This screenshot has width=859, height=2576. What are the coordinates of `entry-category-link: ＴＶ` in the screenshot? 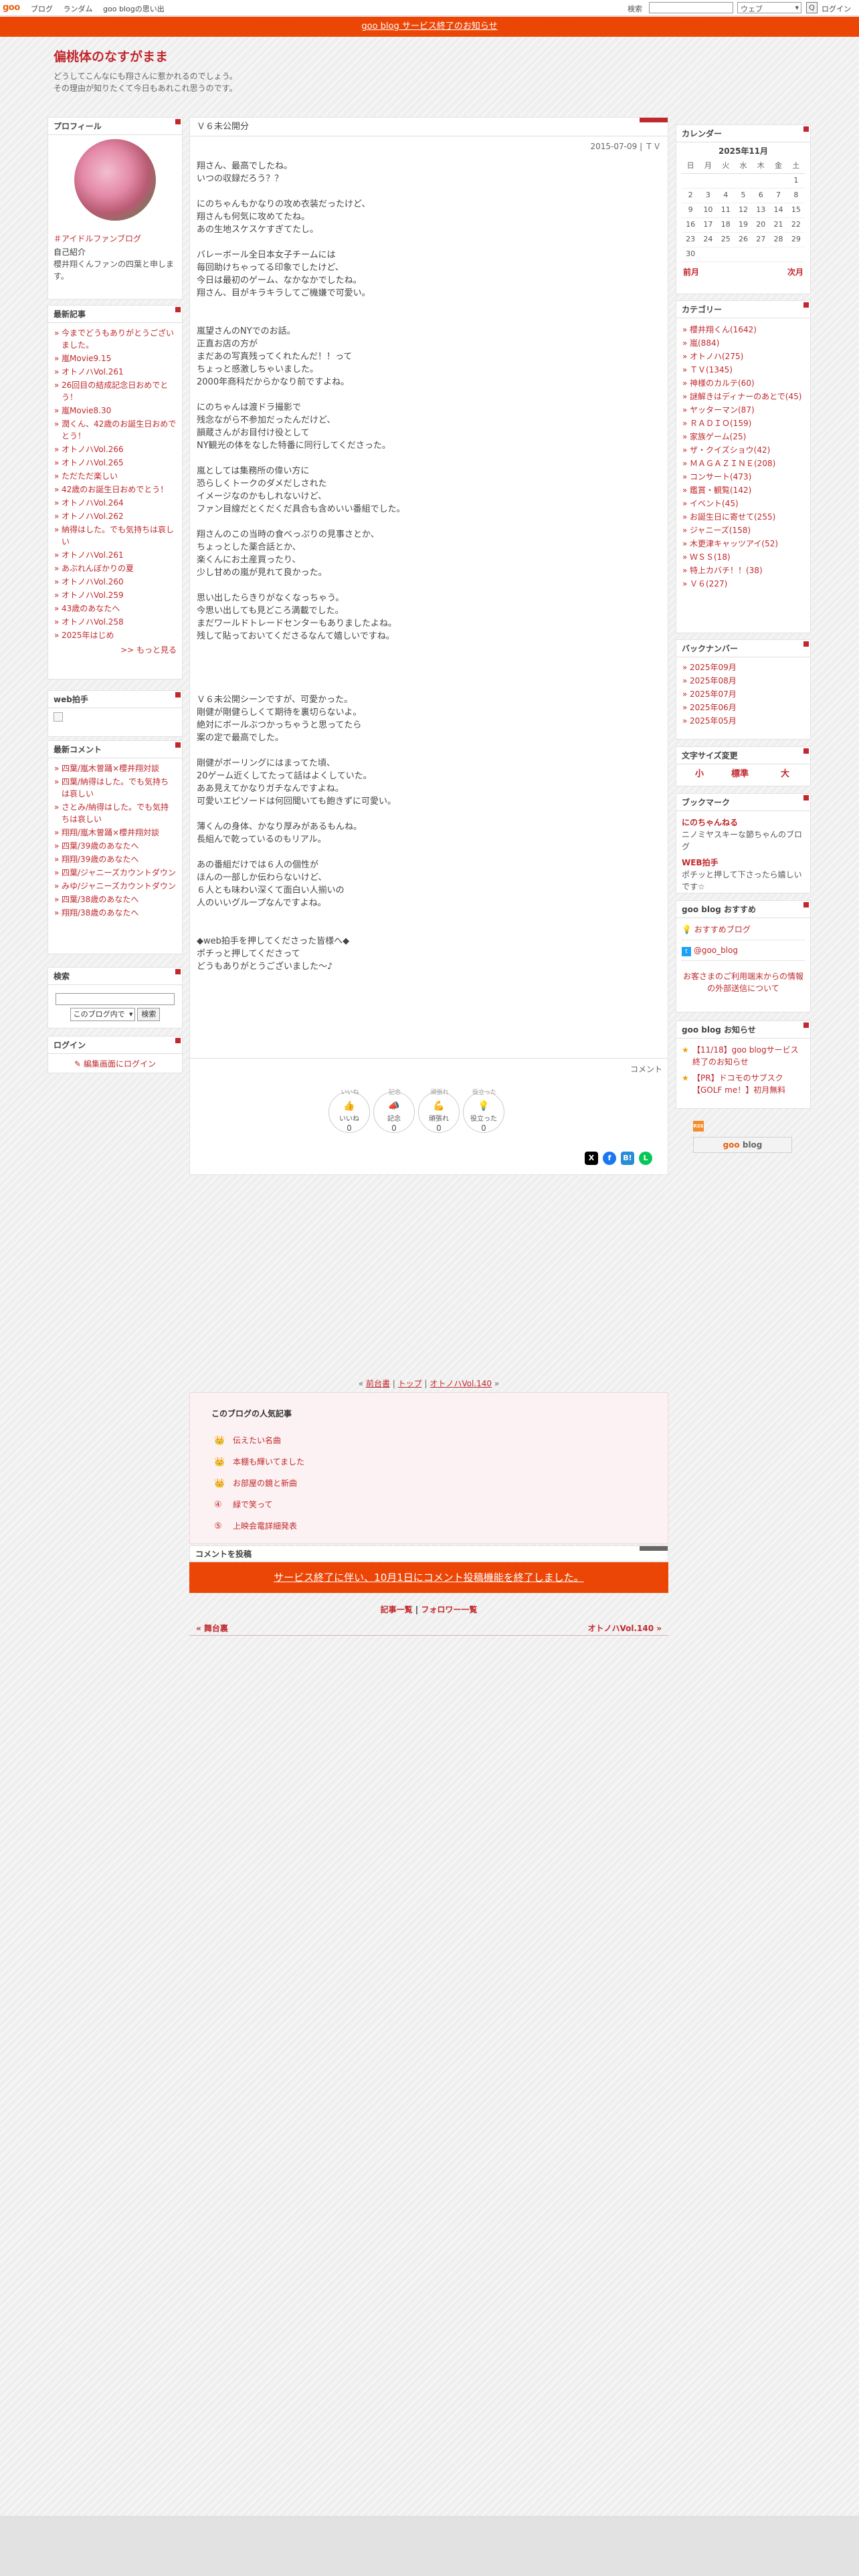 It's located at (653, 146).